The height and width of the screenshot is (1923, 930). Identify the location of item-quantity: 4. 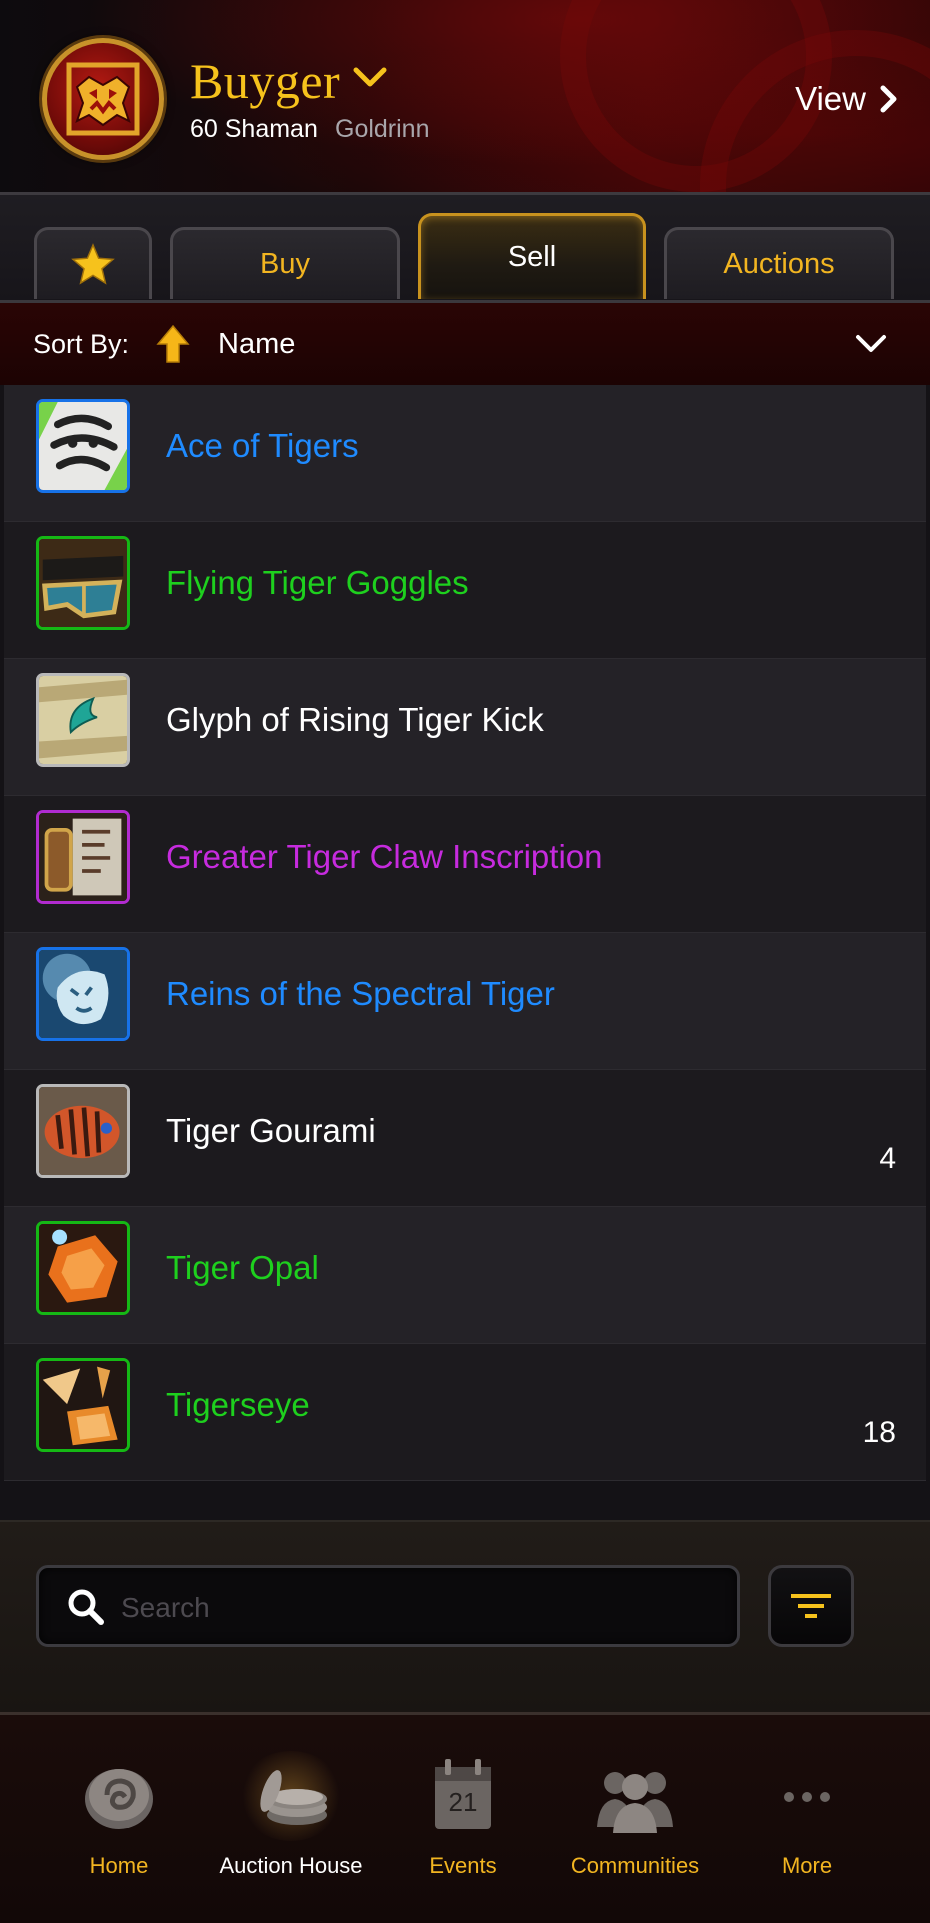
(887, 1158).